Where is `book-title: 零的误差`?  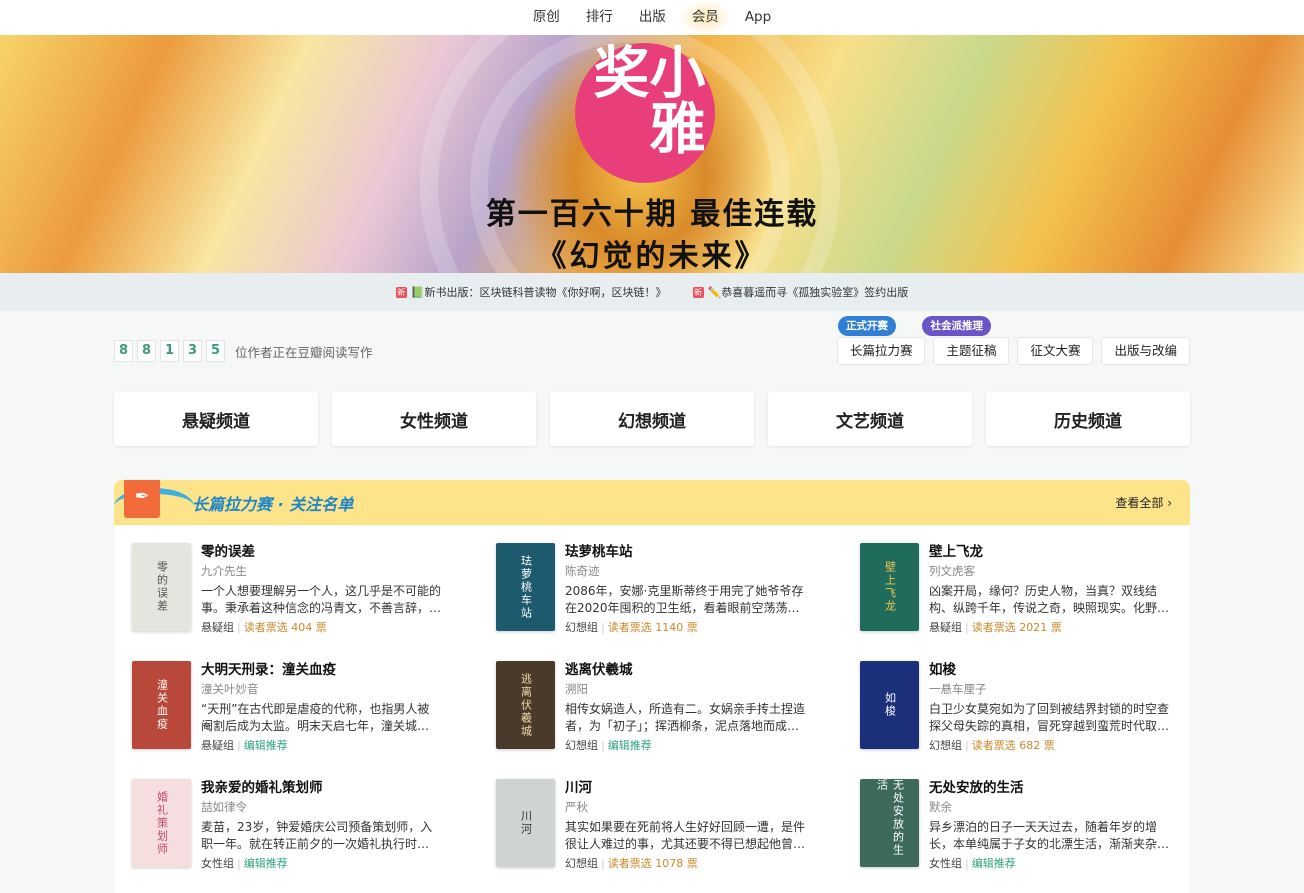
book-title: 零的误差 is located at coordinates (321, 552).